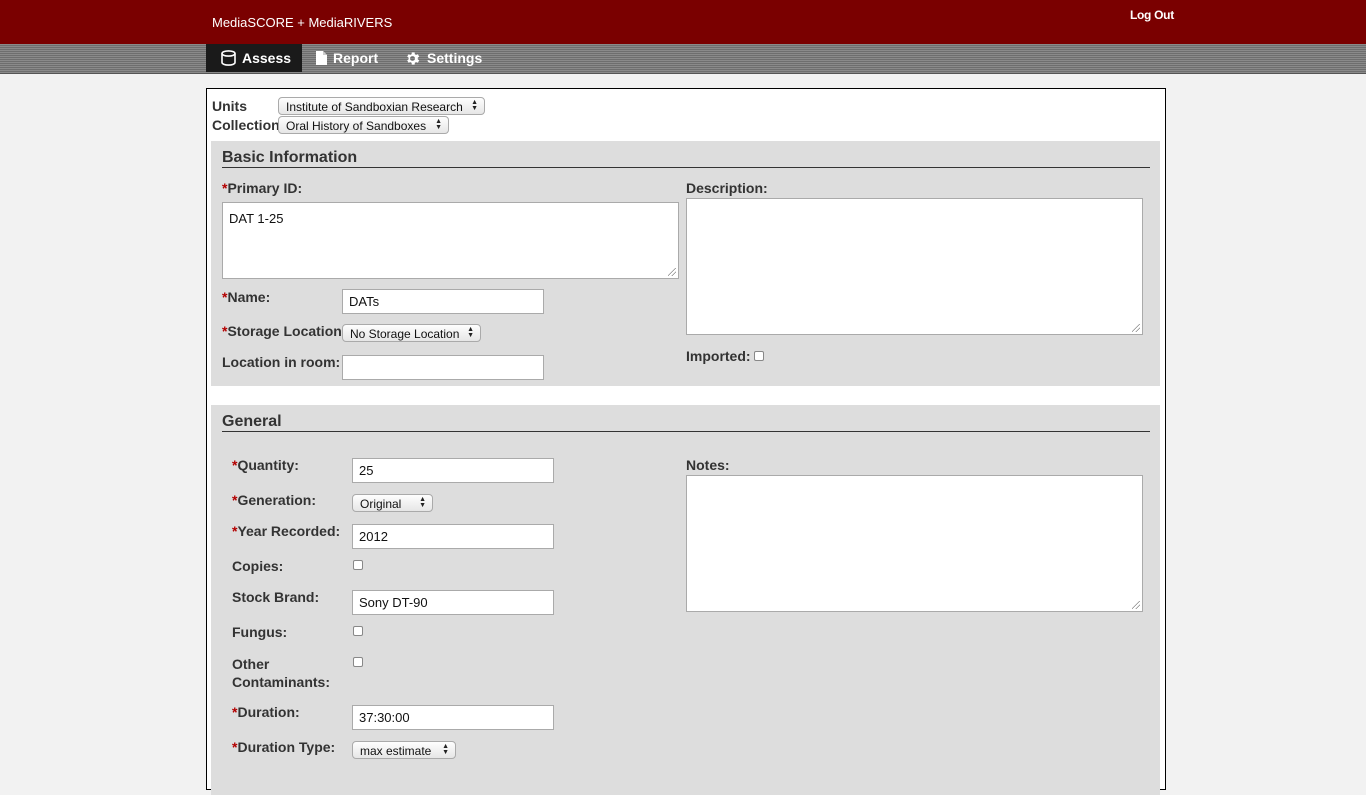 This screenshot has width=1366, height=795. What do you see at coordinates (231, 58) in the screenshot?
I see `database-icon` at bounding box center [231, 58].